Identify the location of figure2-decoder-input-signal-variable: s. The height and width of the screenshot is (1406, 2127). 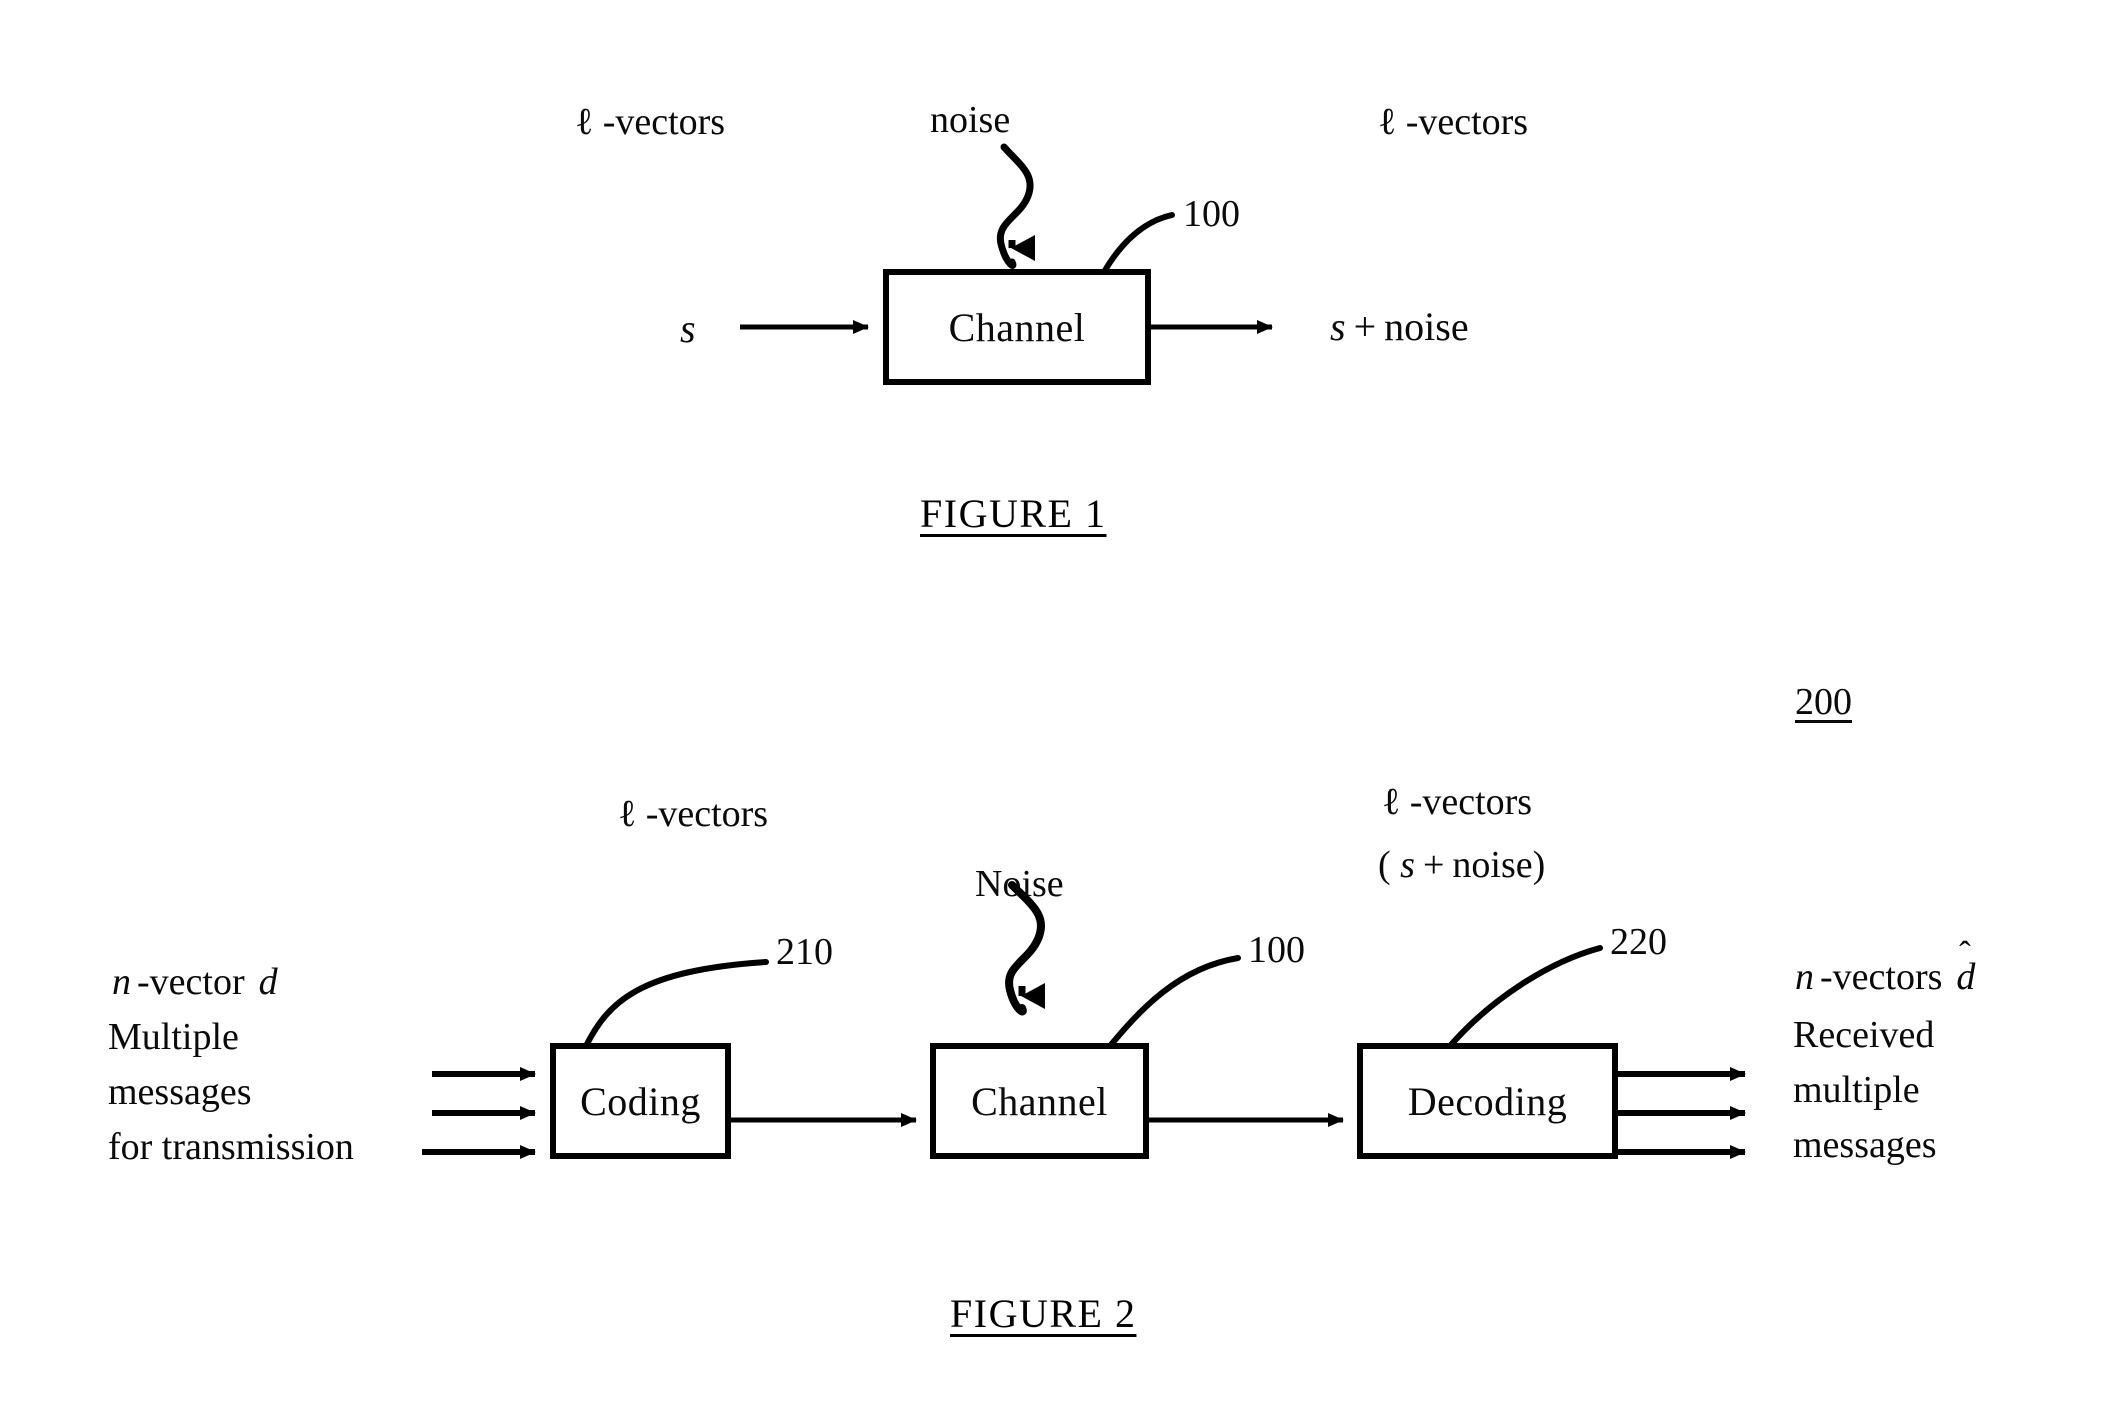
(1407, 865).